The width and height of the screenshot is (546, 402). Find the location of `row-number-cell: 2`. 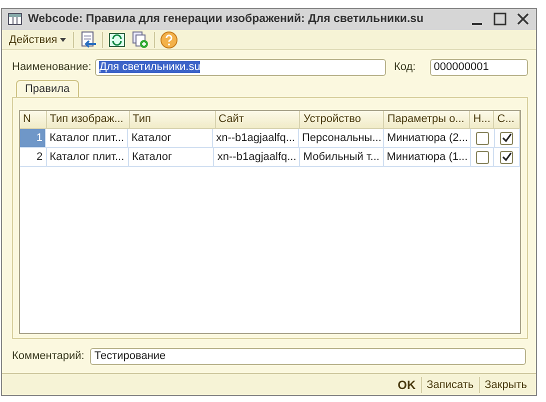

row-number-cell: 2 is located at coordinates (33, 157).